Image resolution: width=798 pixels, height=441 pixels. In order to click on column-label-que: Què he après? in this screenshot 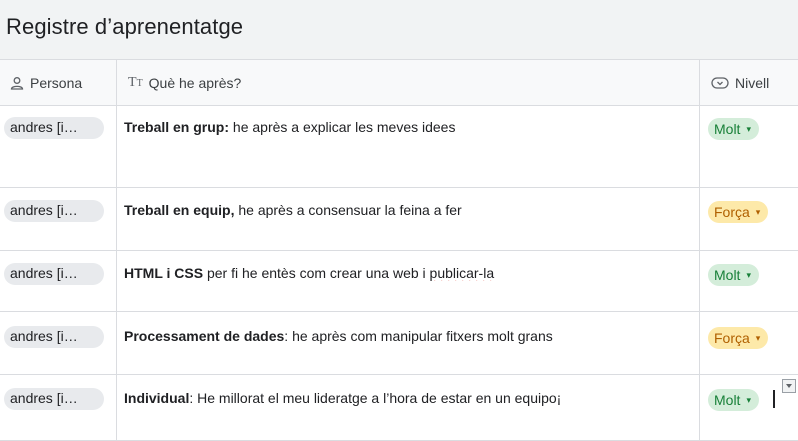, I will do `click(195, 82)`.